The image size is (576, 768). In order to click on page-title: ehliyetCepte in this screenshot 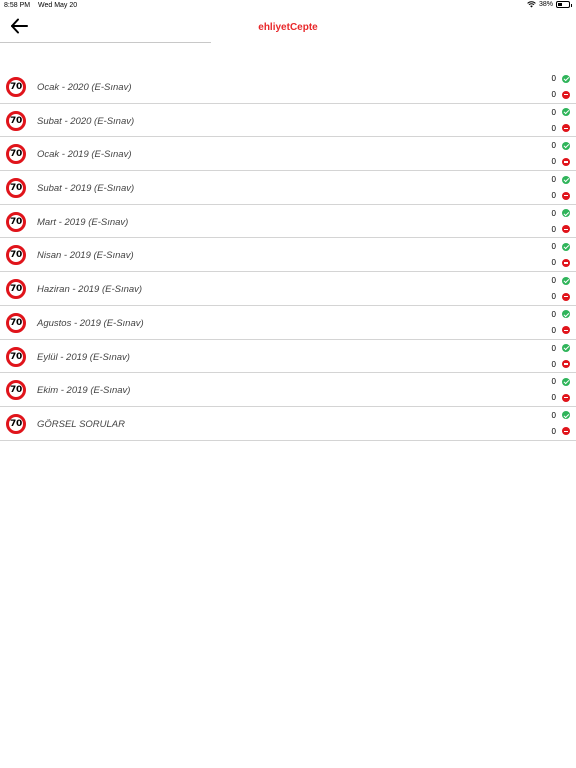, I will do `click(288, 27)`.